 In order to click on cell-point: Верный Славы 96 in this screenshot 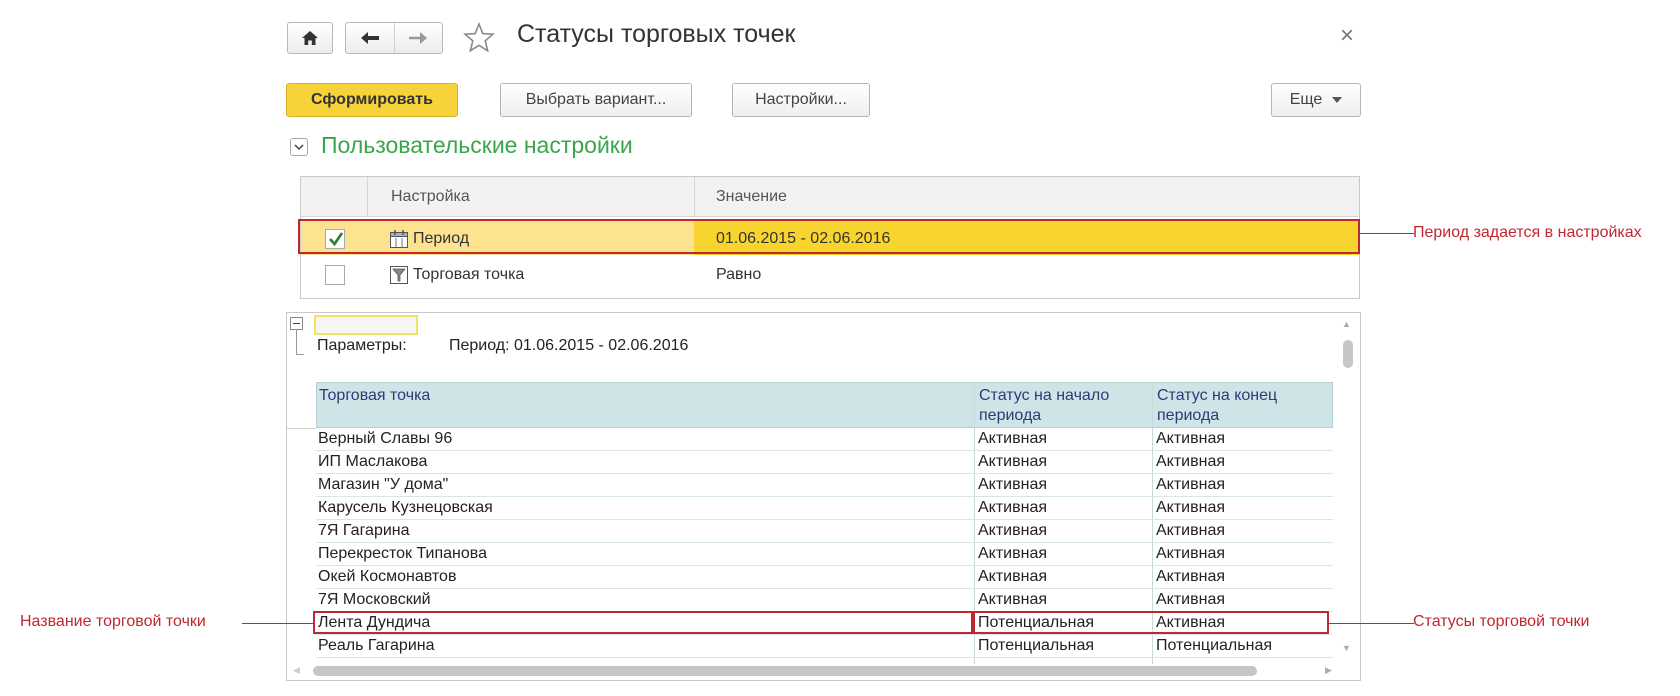, I will do `click(385, 438)`.